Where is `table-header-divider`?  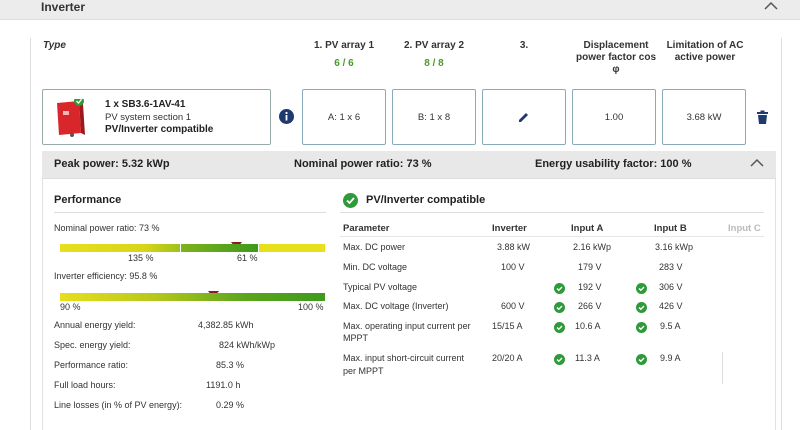 table-header-divider is located at coordinates (552, 236).